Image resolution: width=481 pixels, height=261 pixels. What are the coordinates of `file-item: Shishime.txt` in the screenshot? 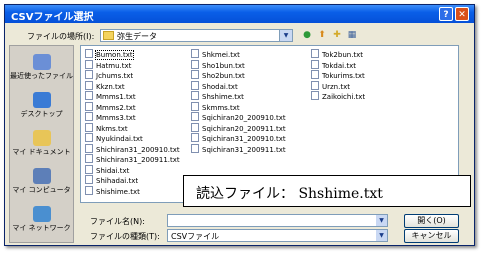 It's located at (112, 190).